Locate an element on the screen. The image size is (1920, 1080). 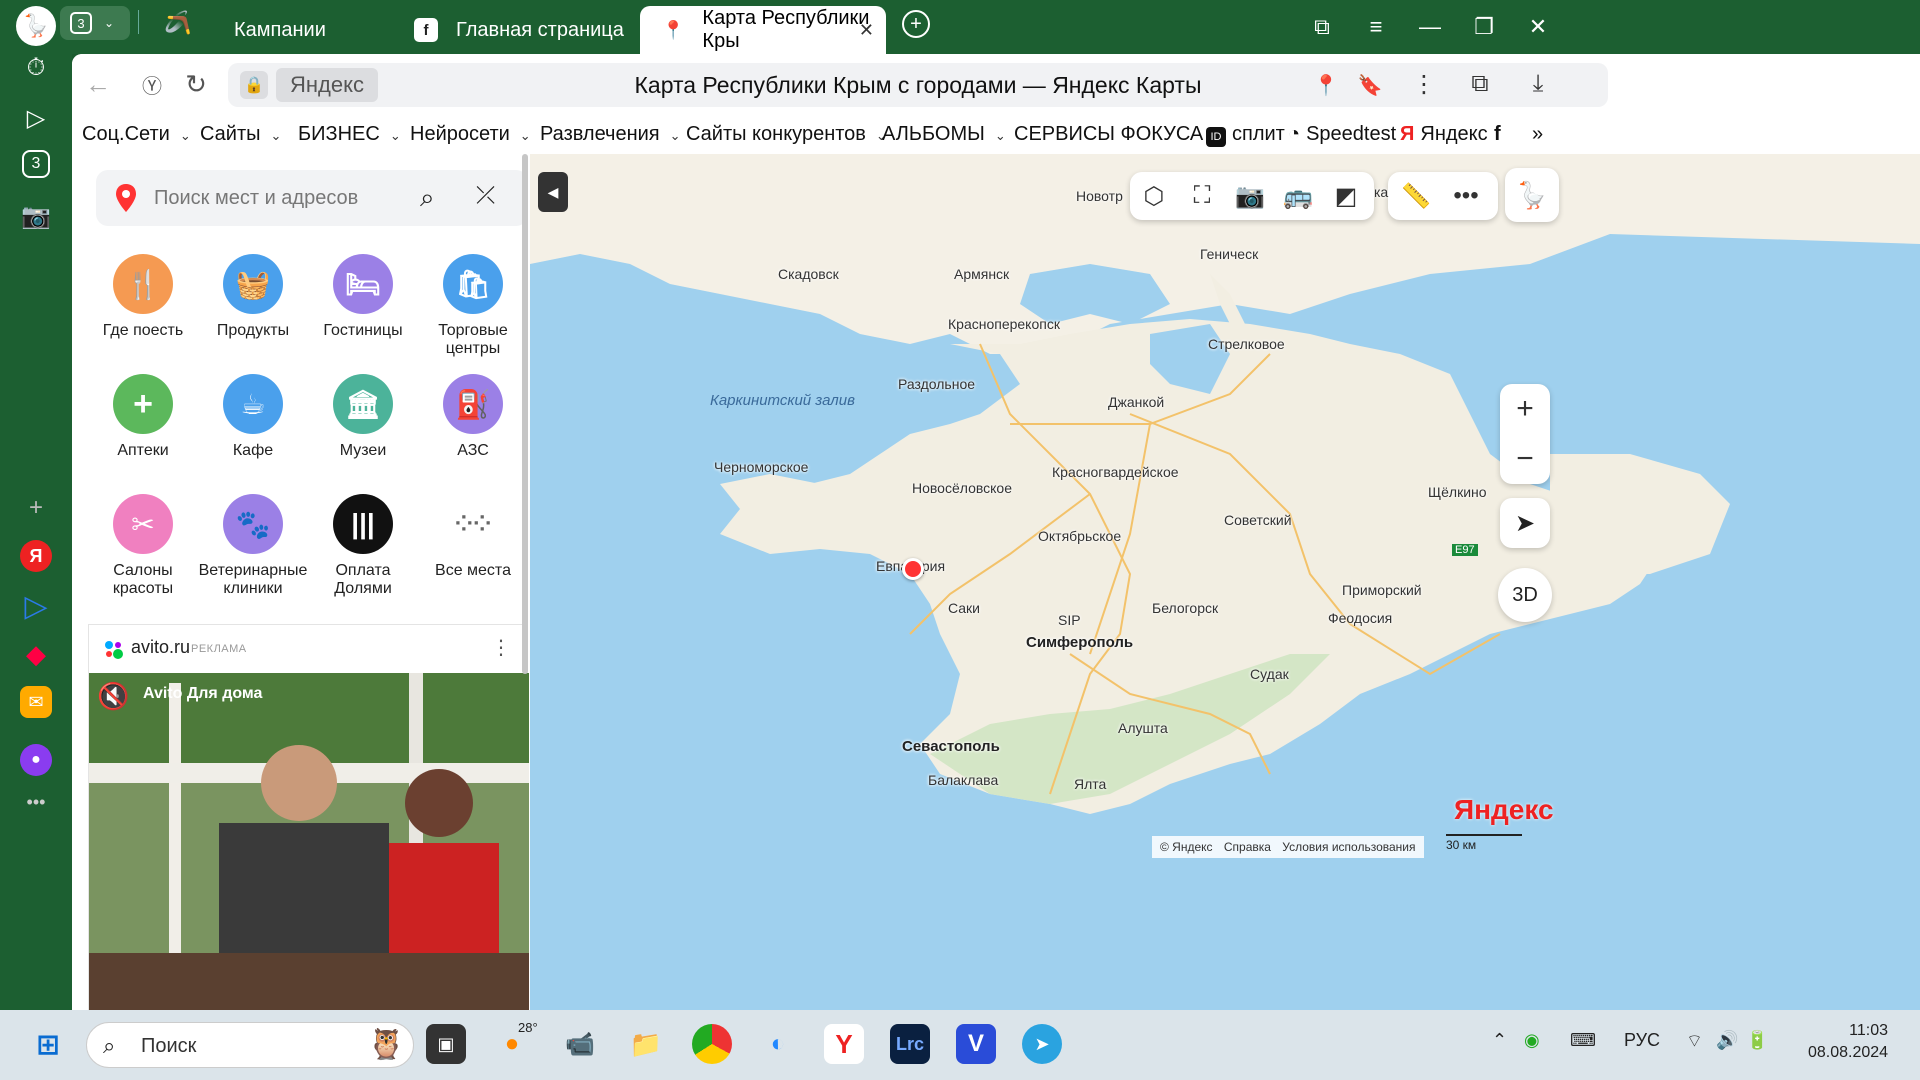
city-label: Джанкой is located at coordinates (1136, 402).